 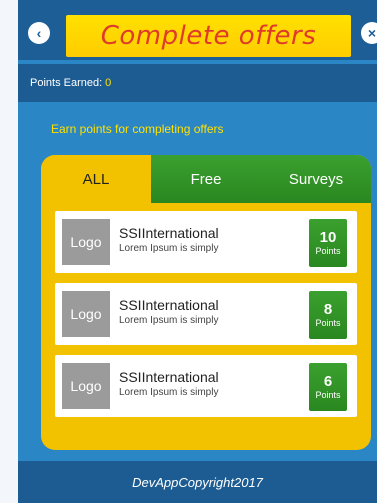 What do you see at coordinates (137, 129) in the screenshot?
I see `instruction-text: Earn points for completing offers` at bounding box center [137, 129].